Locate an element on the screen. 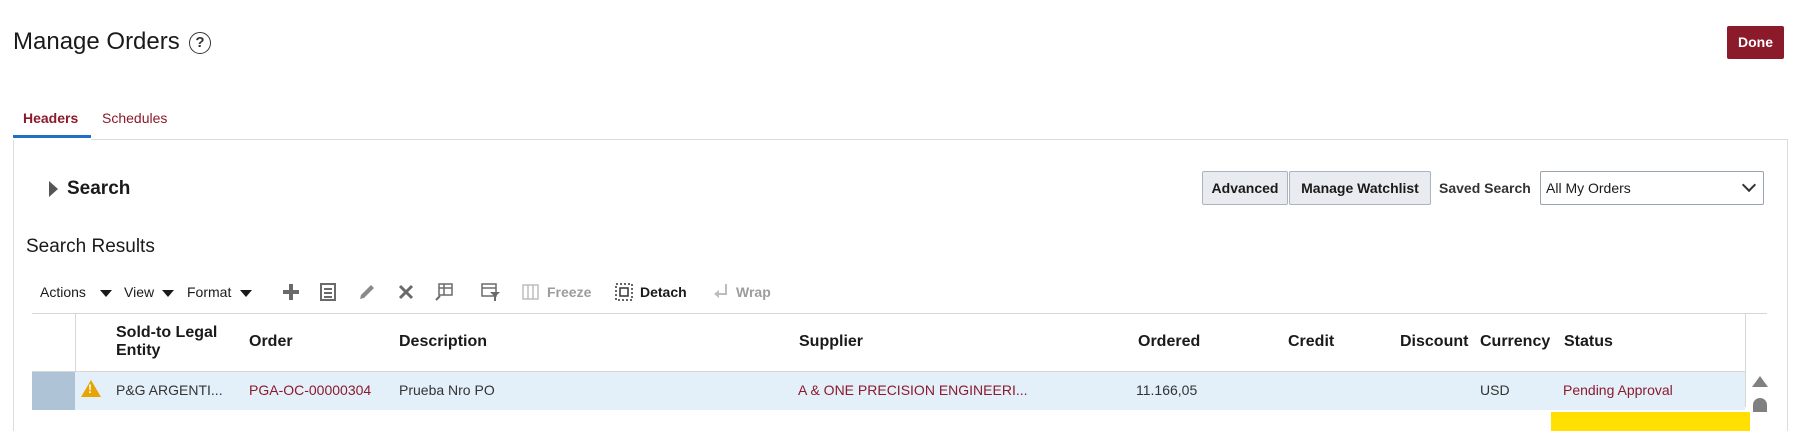 The image size is (1803, 431). format-menu: Format is located at coordinates (209, 292).